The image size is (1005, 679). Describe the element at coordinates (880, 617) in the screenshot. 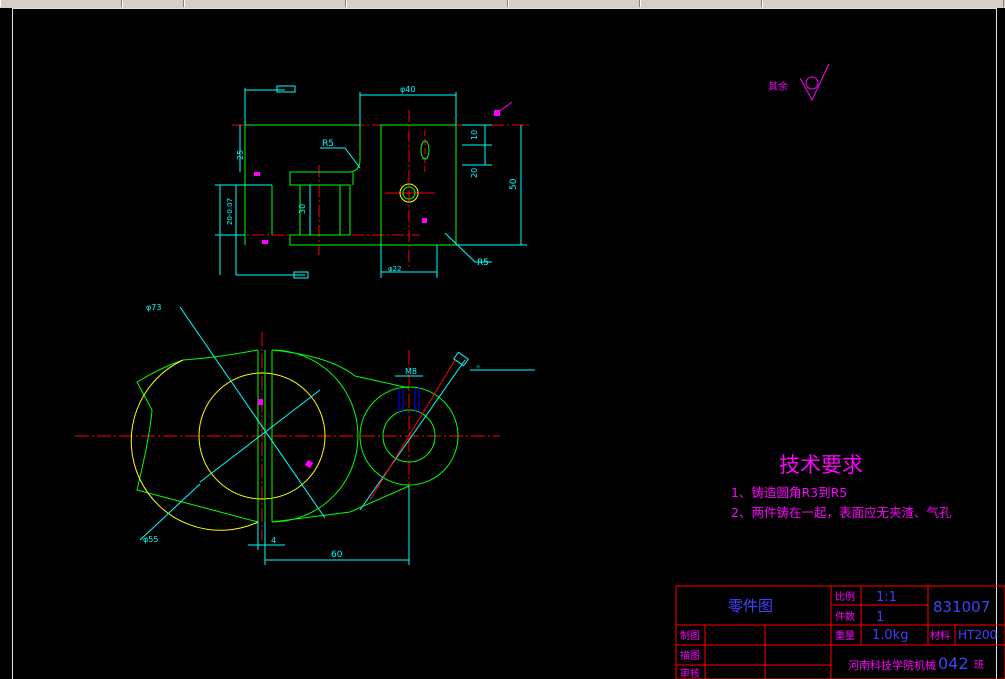

I see `drawing-label: 1` at that location.